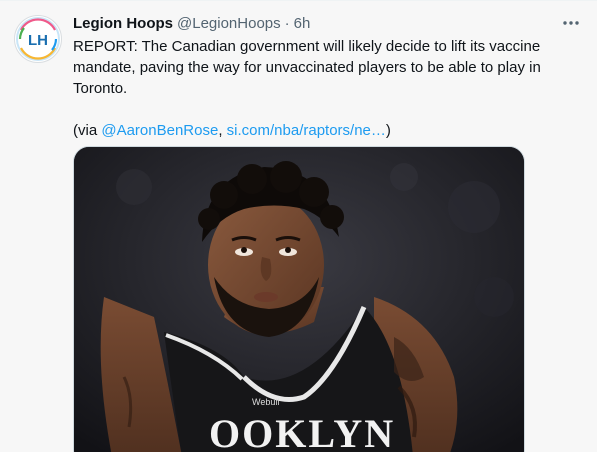 This screenshot has height=452, width=597. What do you see at coordinates (388, 130) in the screenshot?
I see `via-close: )` at bounding box center [388, 130].